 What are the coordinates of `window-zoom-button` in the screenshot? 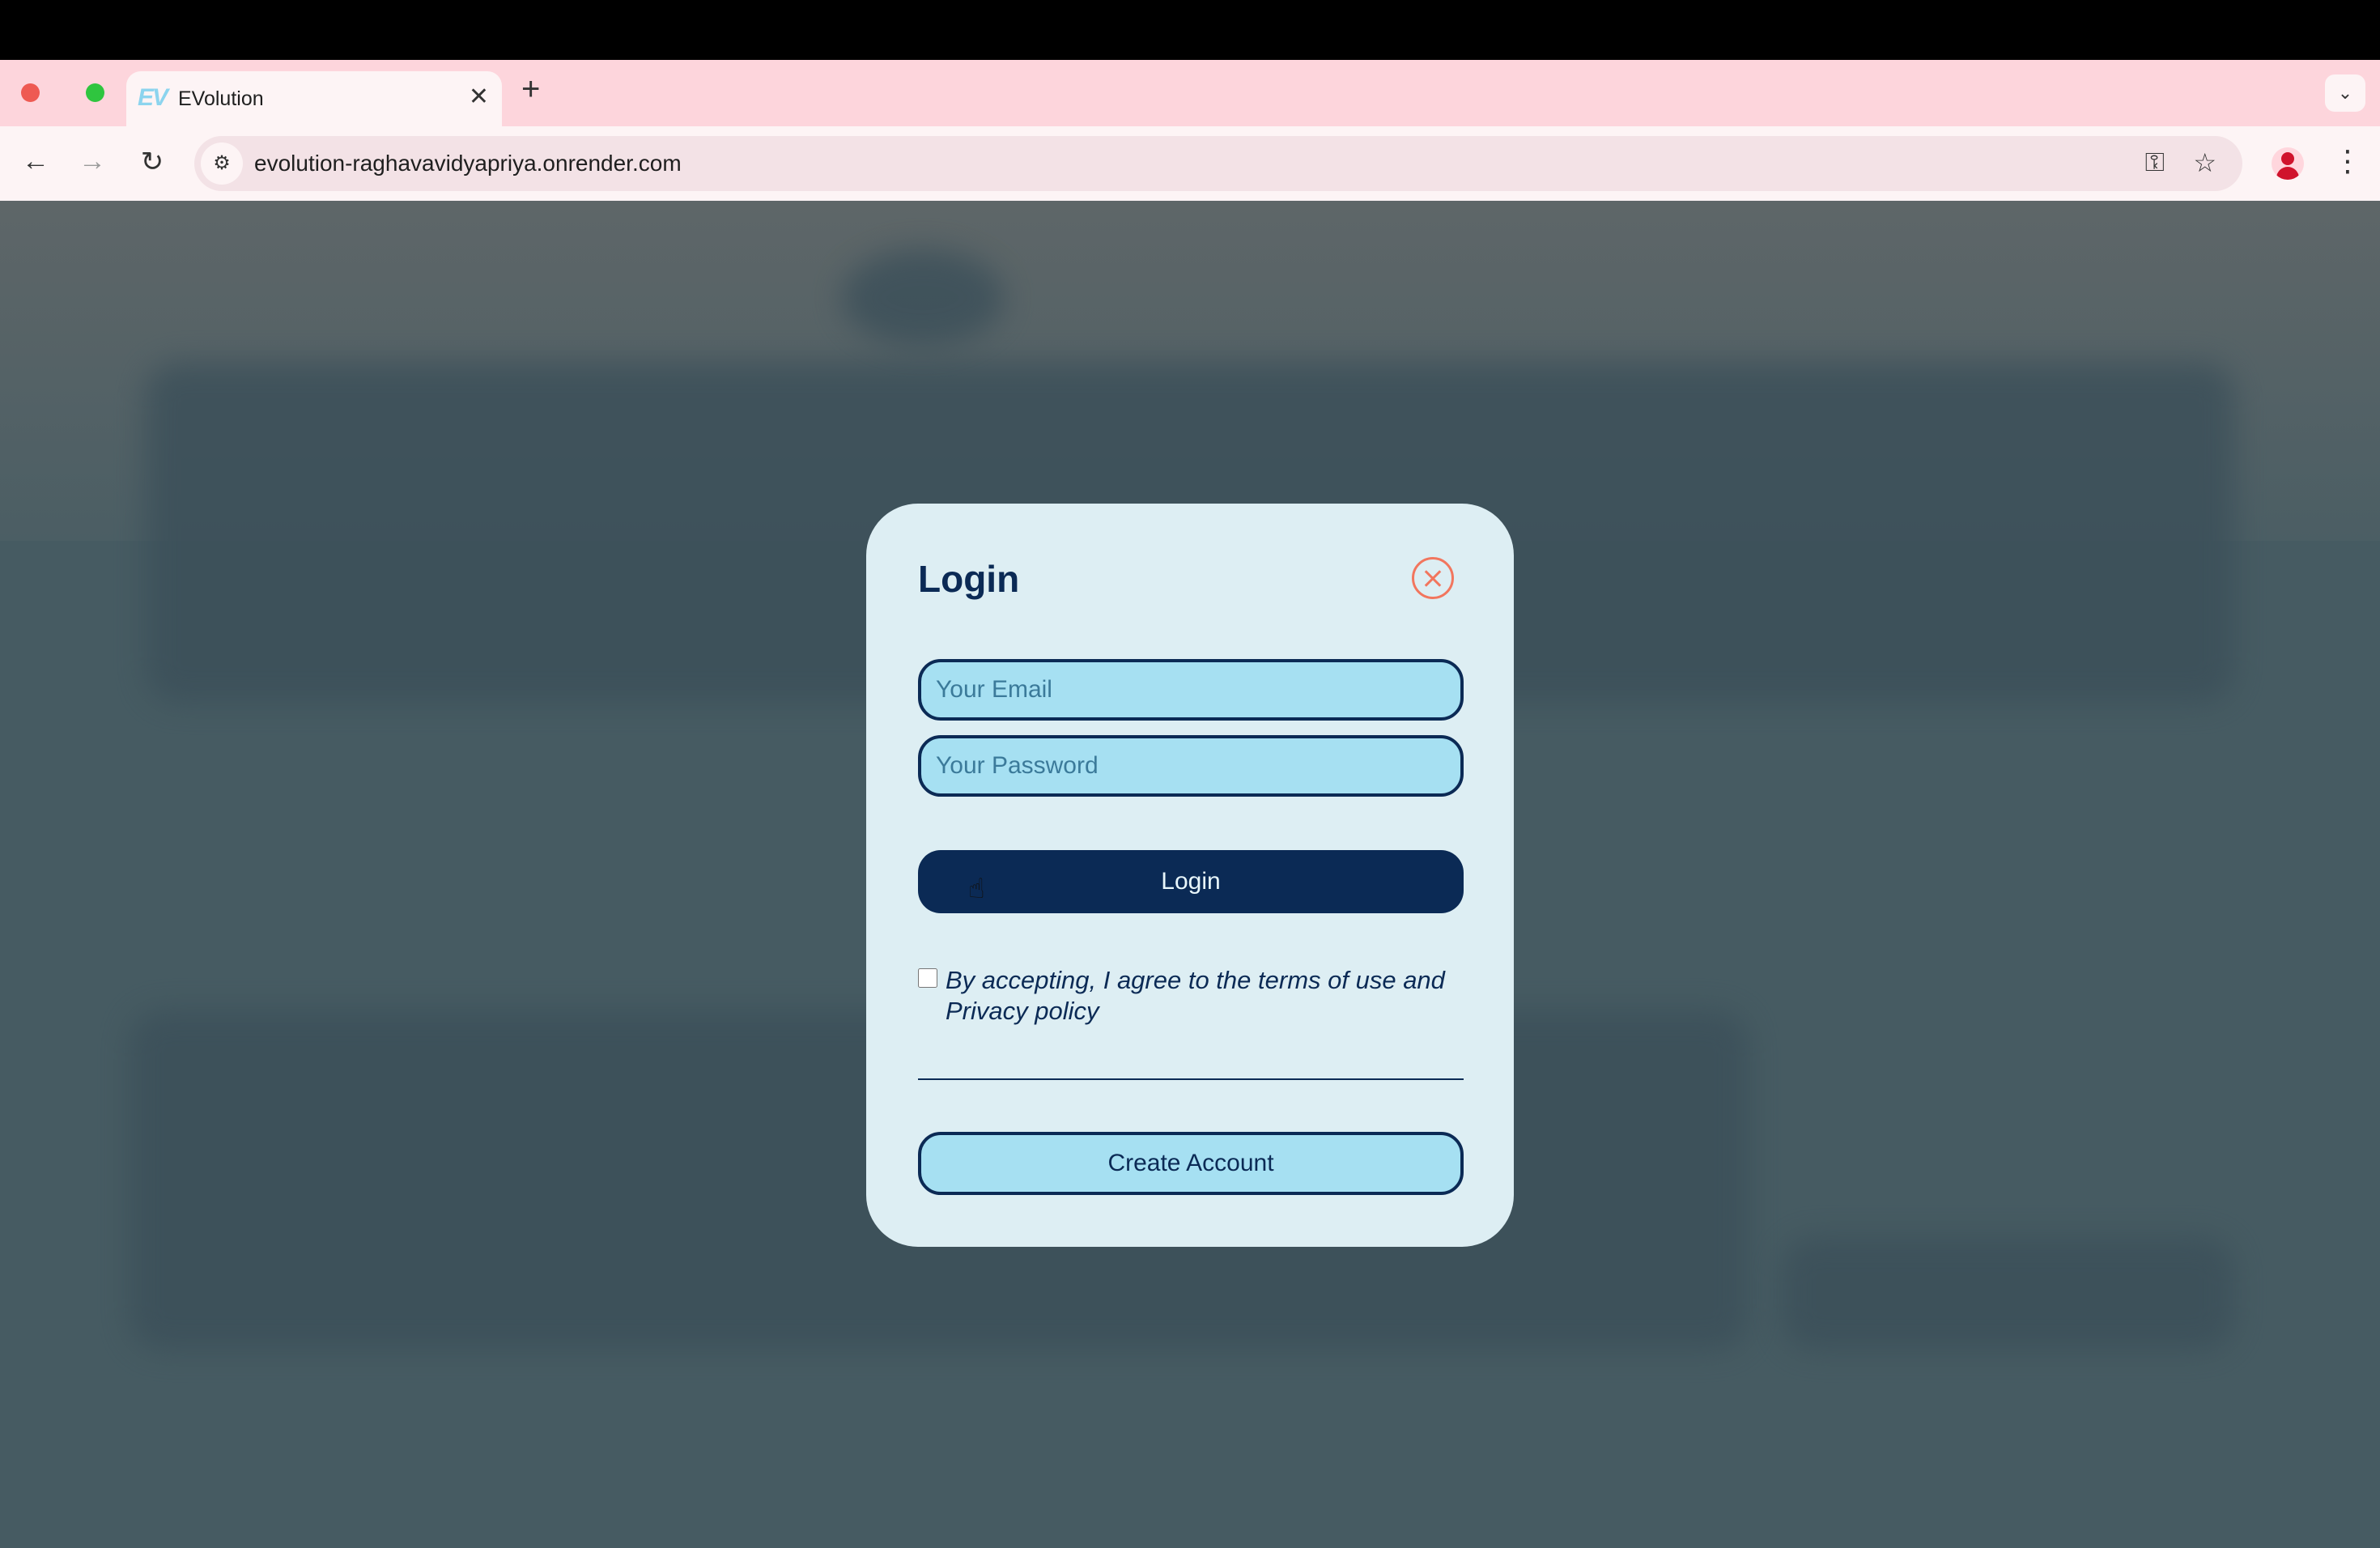 It's located at (95, 92).